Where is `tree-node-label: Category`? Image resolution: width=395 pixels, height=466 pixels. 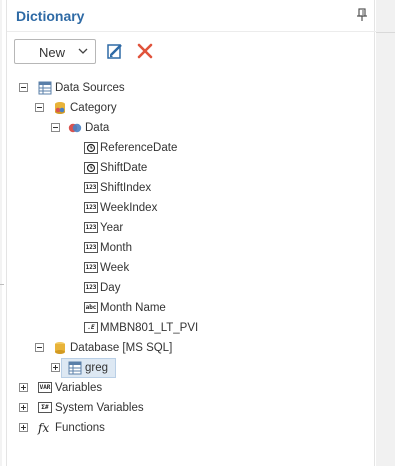 tree-node-label: Category is located at coordinates (93, 108).